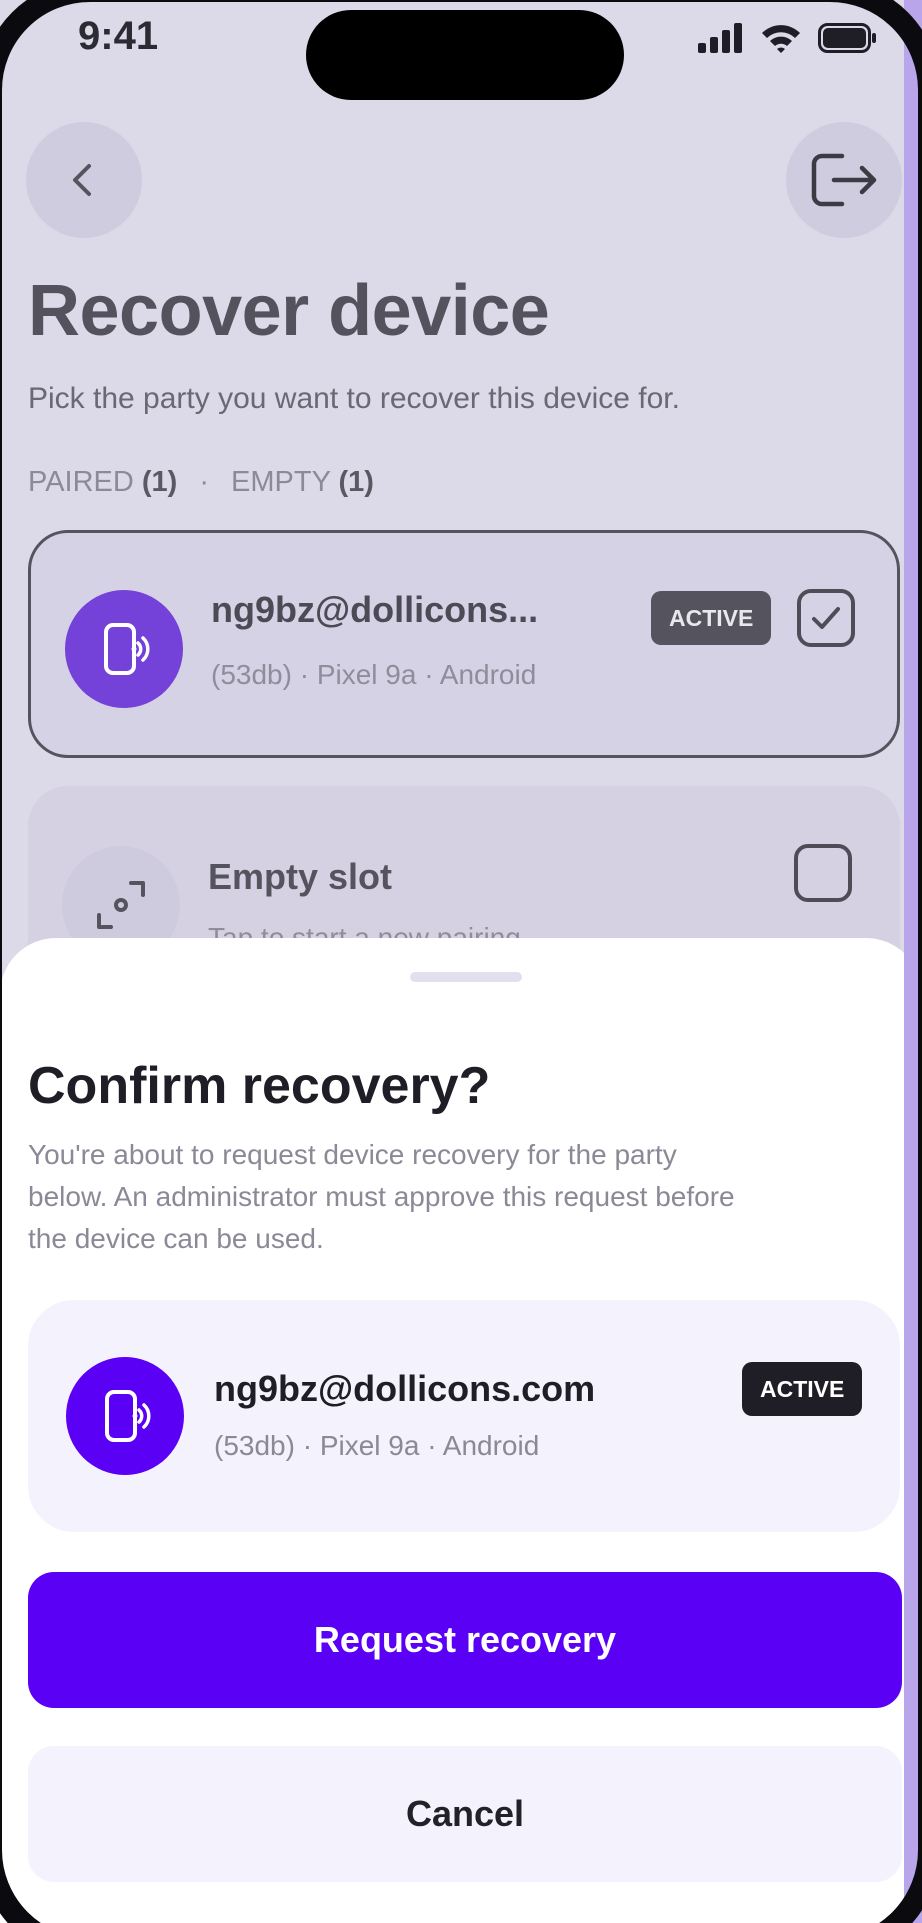 The height and width of the screenshot is (1923, 922). What do you see at coordinates (465, 1814) in the screenshot?
I see `cancel-button: Cancel` at bounding box center [465, 1814].